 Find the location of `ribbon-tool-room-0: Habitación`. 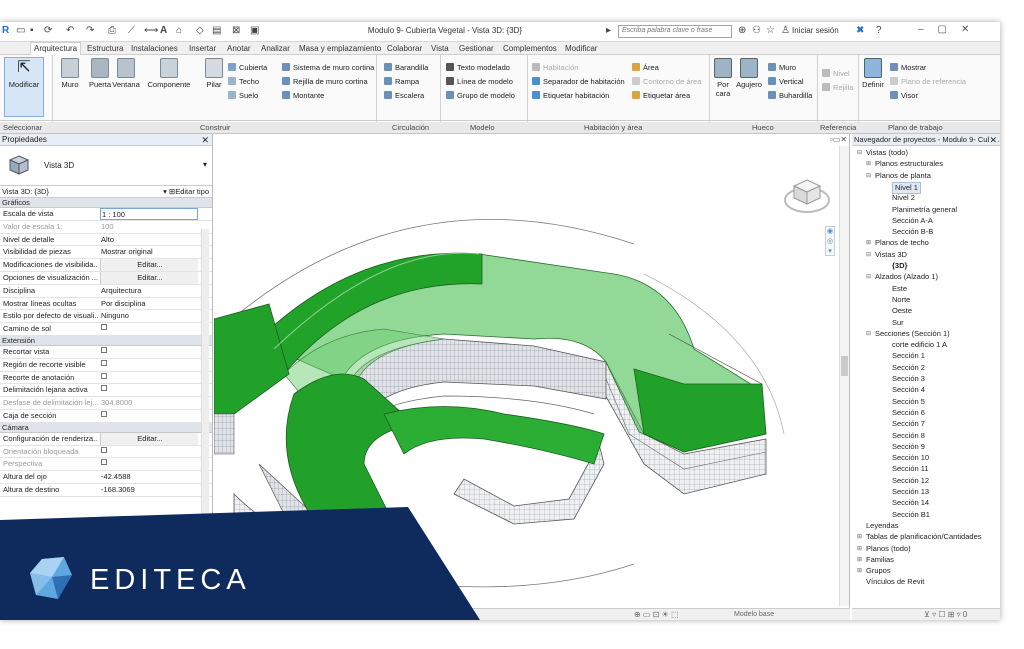

ribbon-tool-room-0: Habitación is located at coordinates (555, 68).